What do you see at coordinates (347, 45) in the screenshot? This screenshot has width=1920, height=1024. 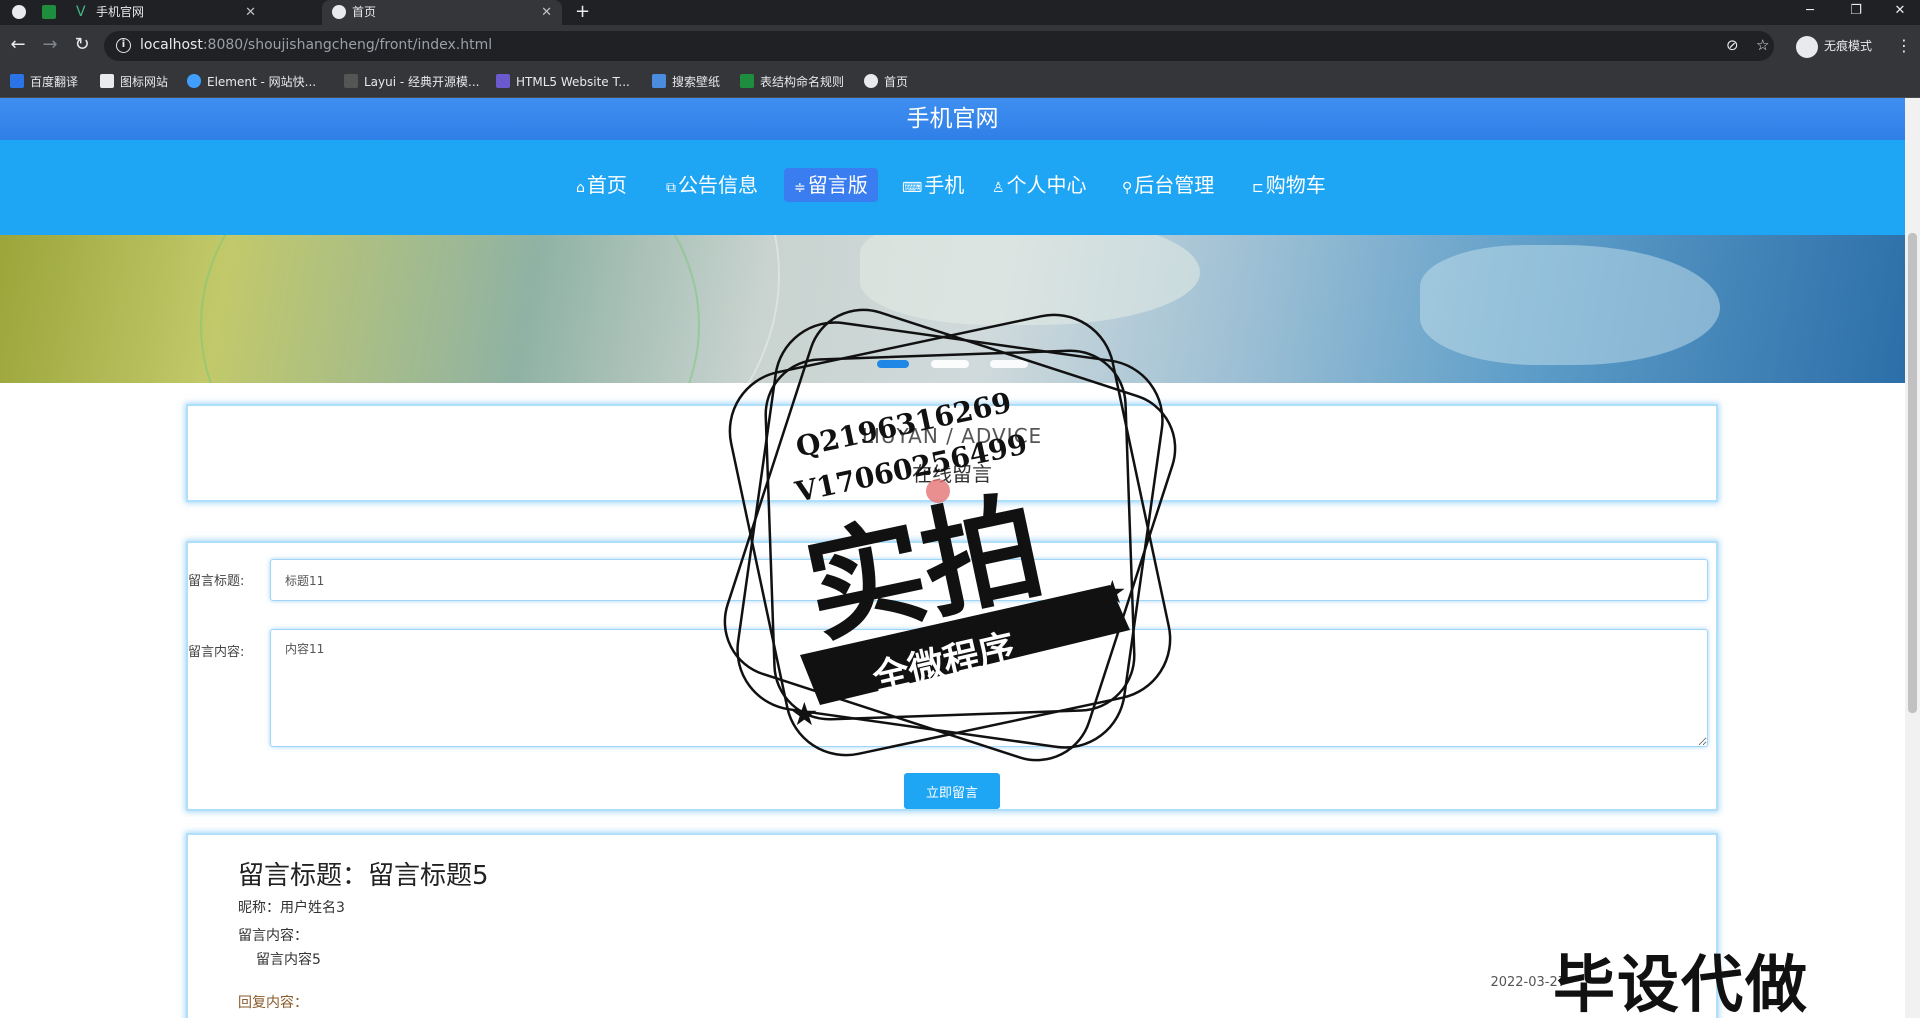 I see `url-path: :8080/shoujishangcheng/front/index.html` at bounding box center [347, 45].